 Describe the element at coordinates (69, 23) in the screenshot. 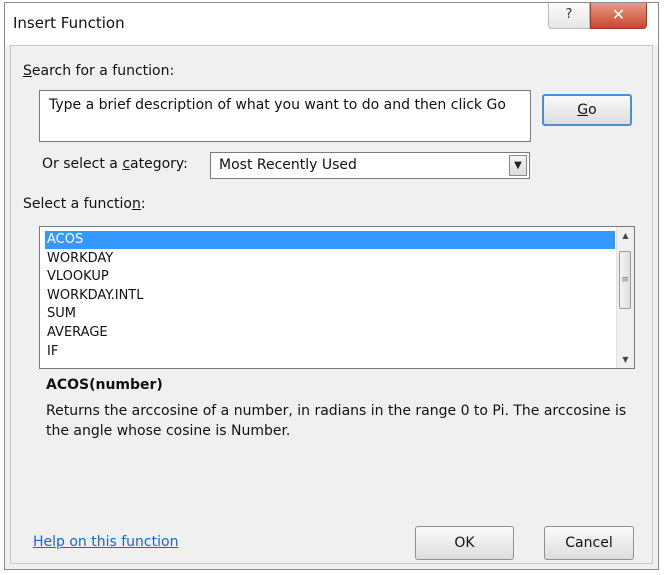

I see `dialog-title: Insert Function` at that location.